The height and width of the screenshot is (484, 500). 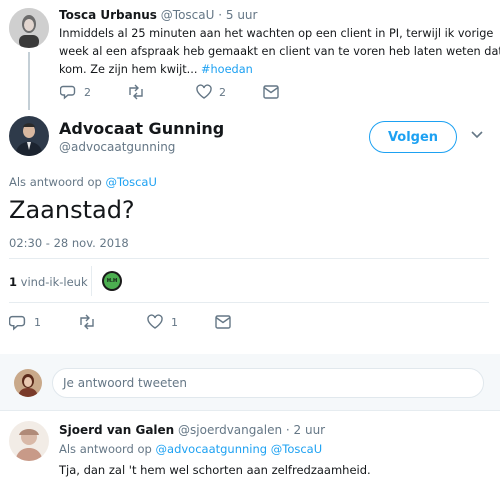 I want to click on author-name: Tosca Urbanus, so click(x=108, y=15).